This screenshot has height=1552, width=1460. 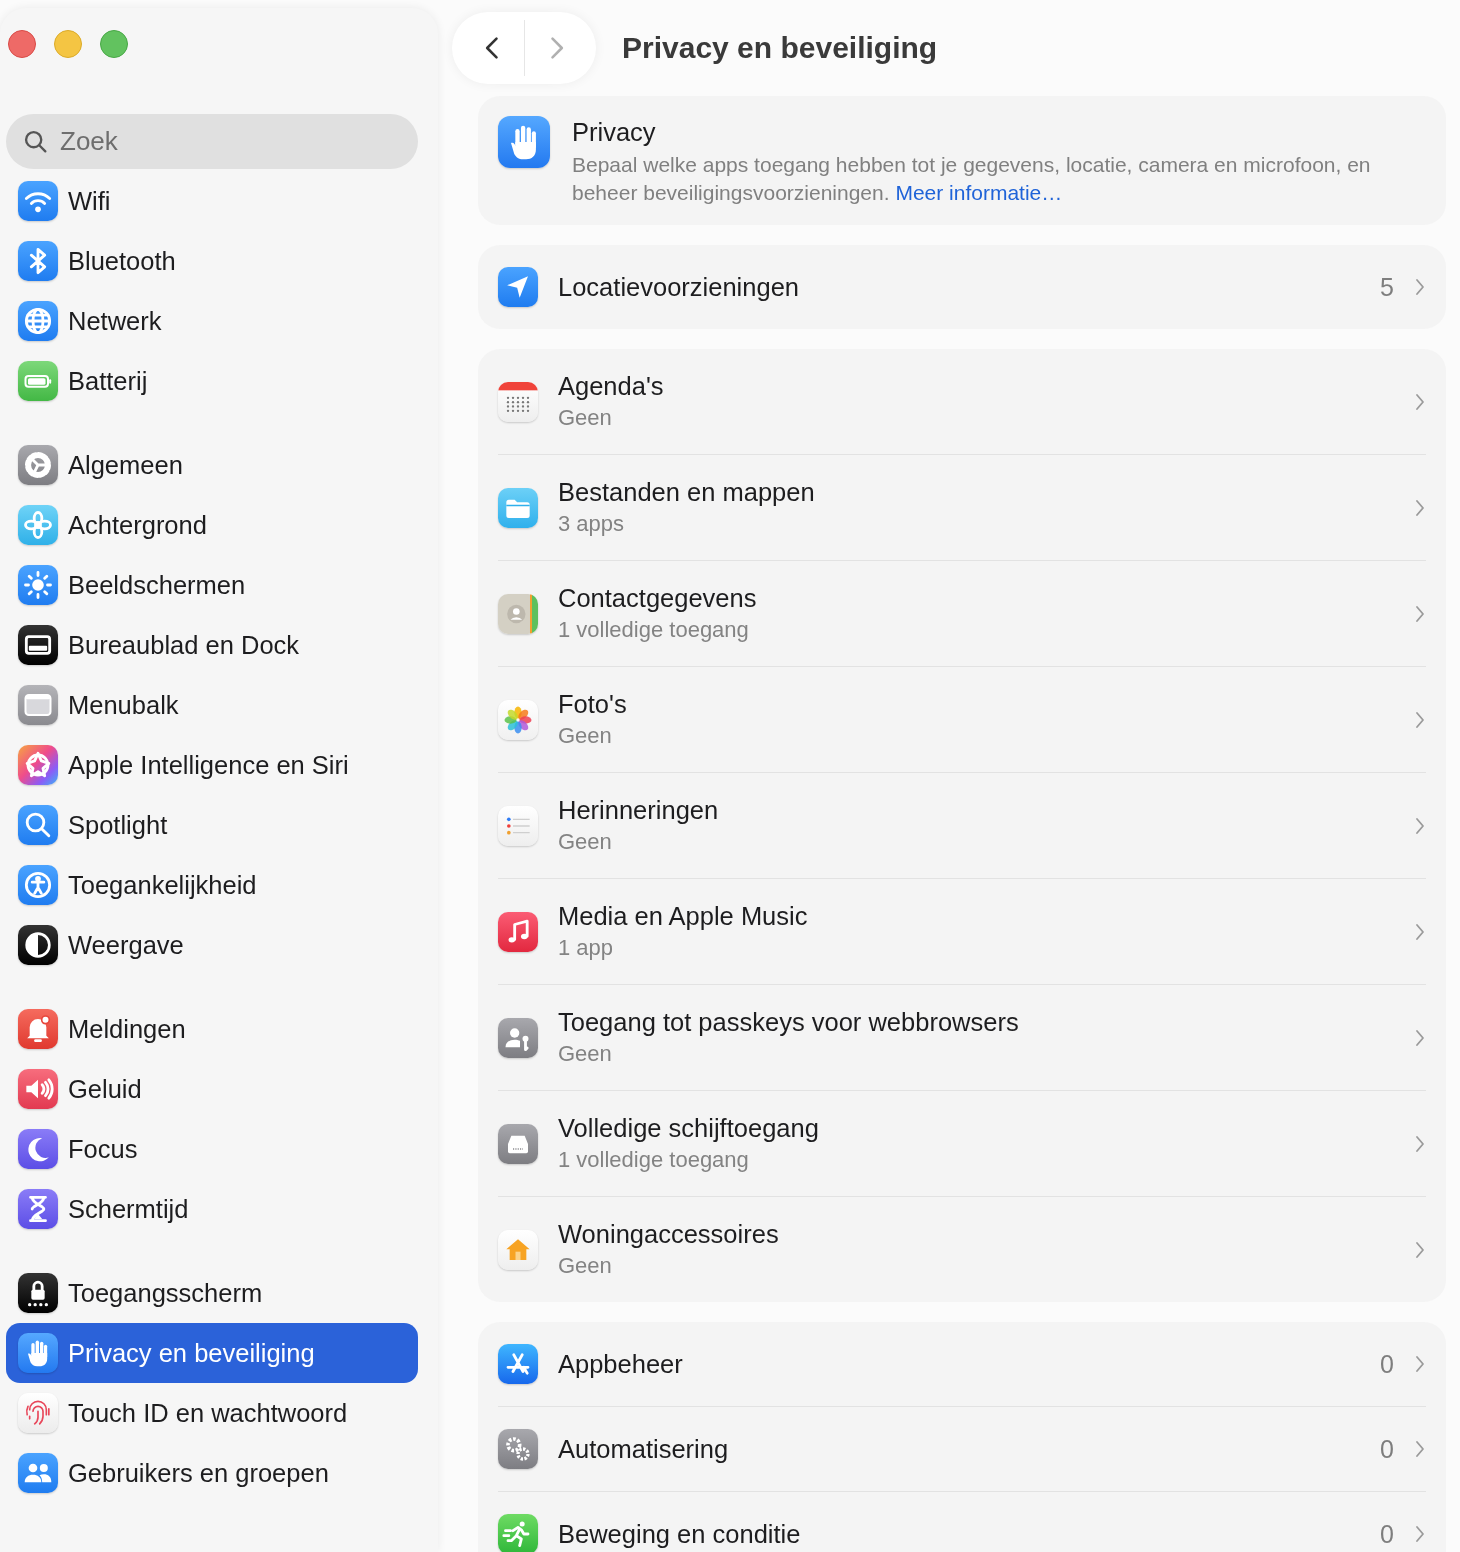 What do you see at coordinates (38, 321) in the screenshot?
I see `globe-icon` at bounding box center [38, 321].